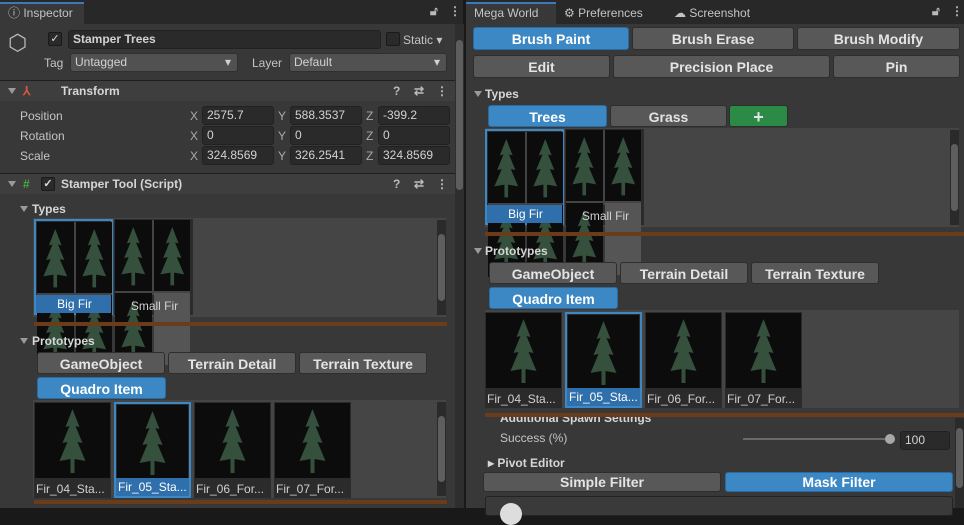 The image size is (964, 525). Describe the element at coordinates (526, 463) in the screenshot. I see `pivot-editor-foldout: ▸ Pivot Editor` at that location.